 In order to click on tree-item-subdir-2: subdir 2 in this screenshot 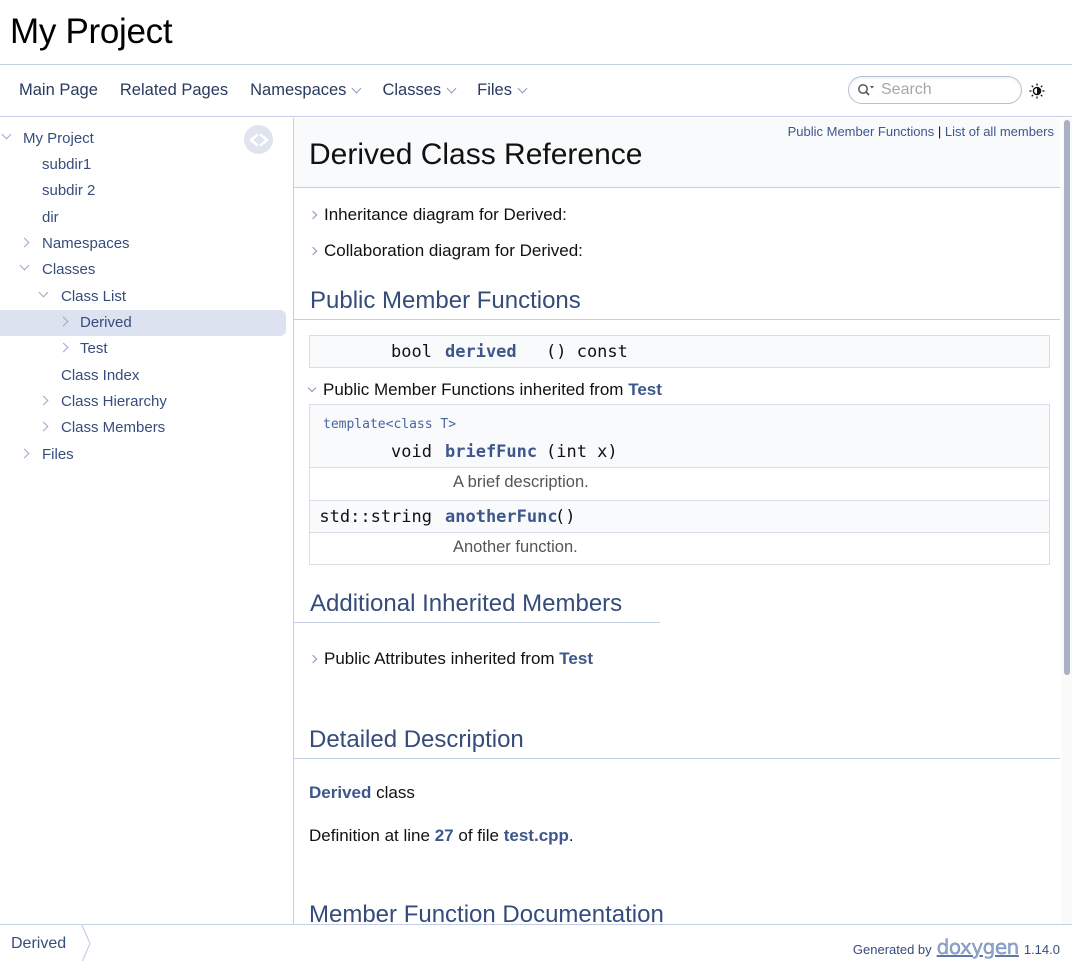, I will do `click(68, 190)`.